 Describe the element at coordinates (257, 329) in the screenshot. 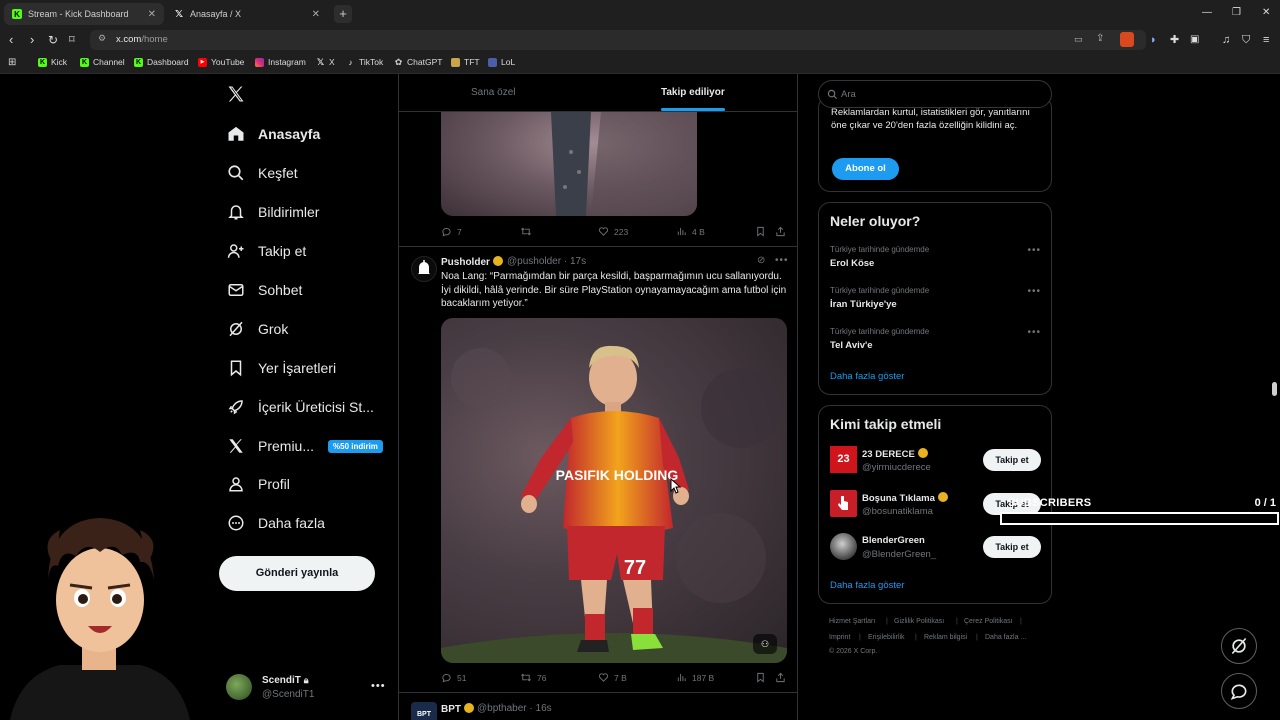

I see `nav-grok: Grok` at that location.